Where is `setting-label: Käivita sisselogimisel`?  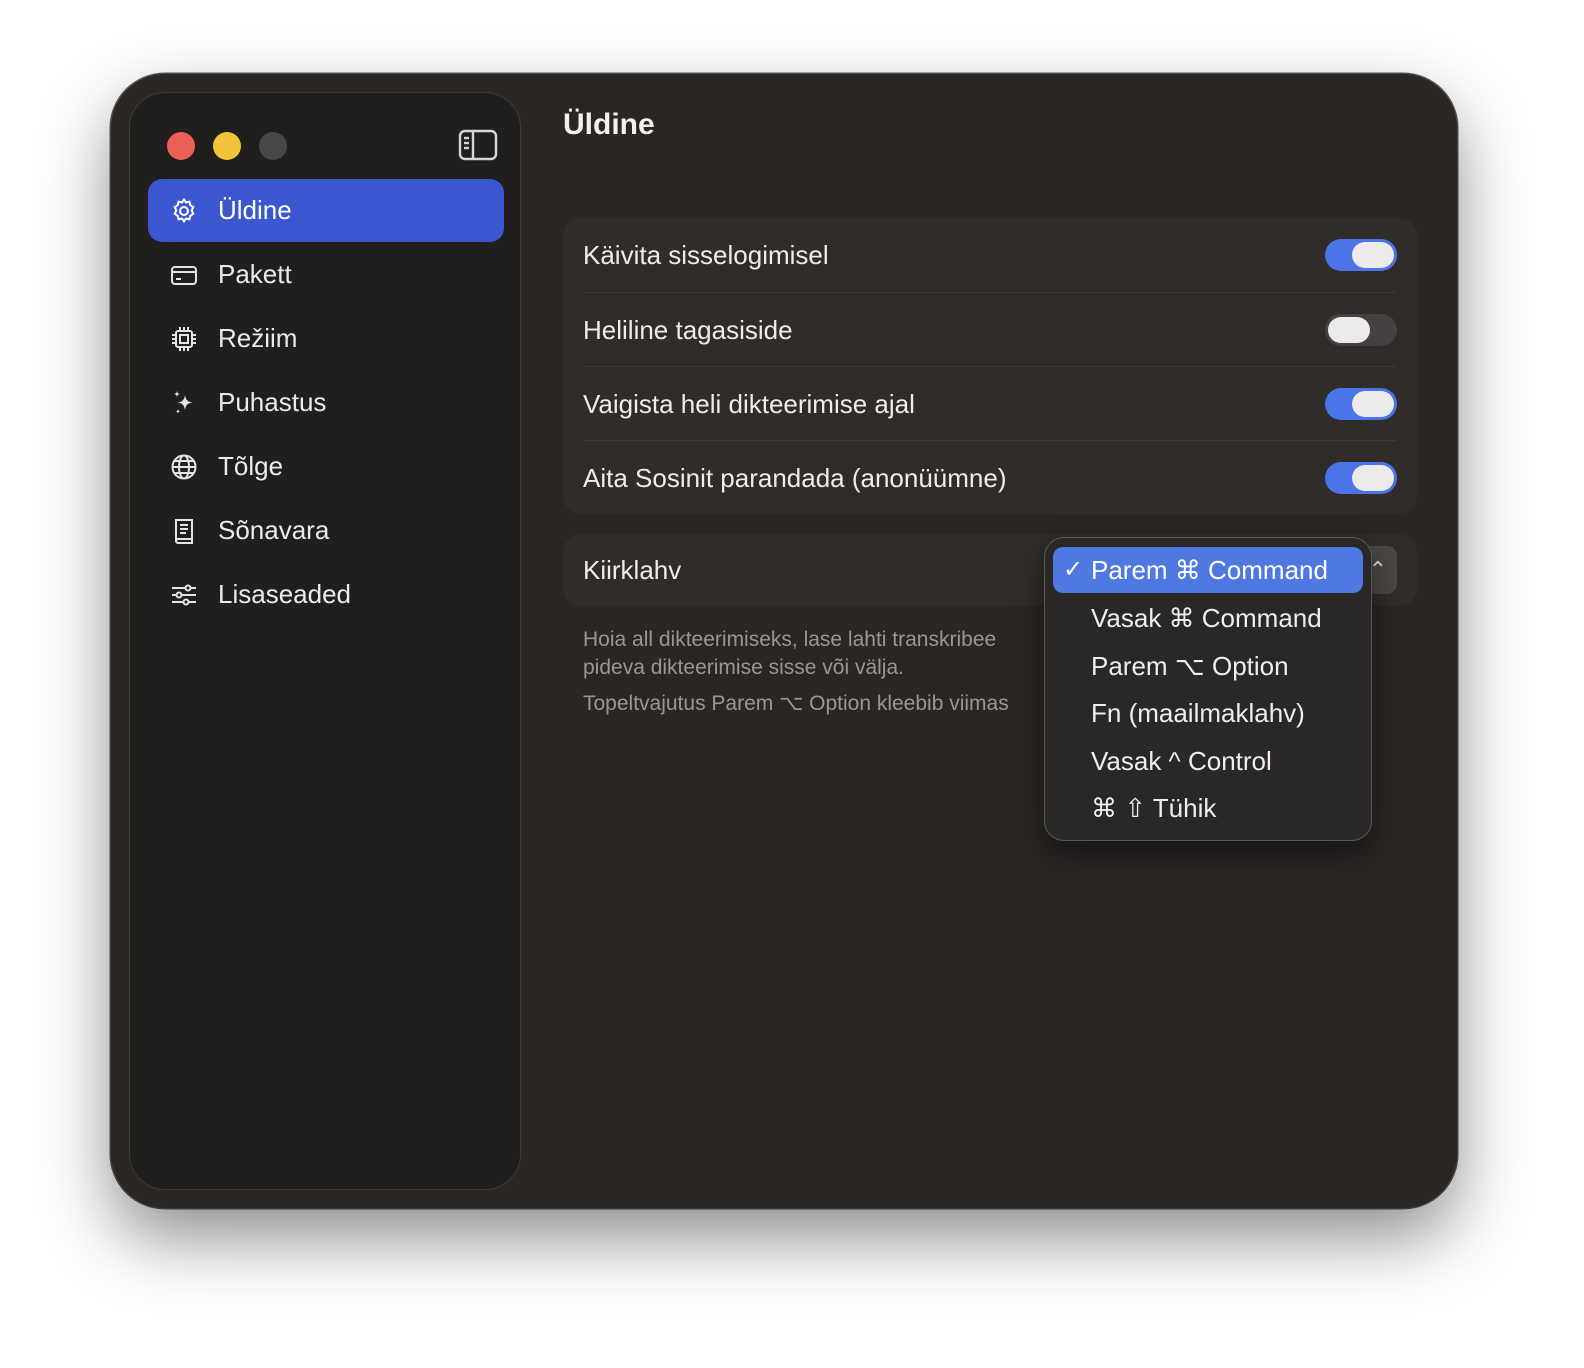 setting-label: Käivita sisselogimisel is located at coordinates (706, 254).